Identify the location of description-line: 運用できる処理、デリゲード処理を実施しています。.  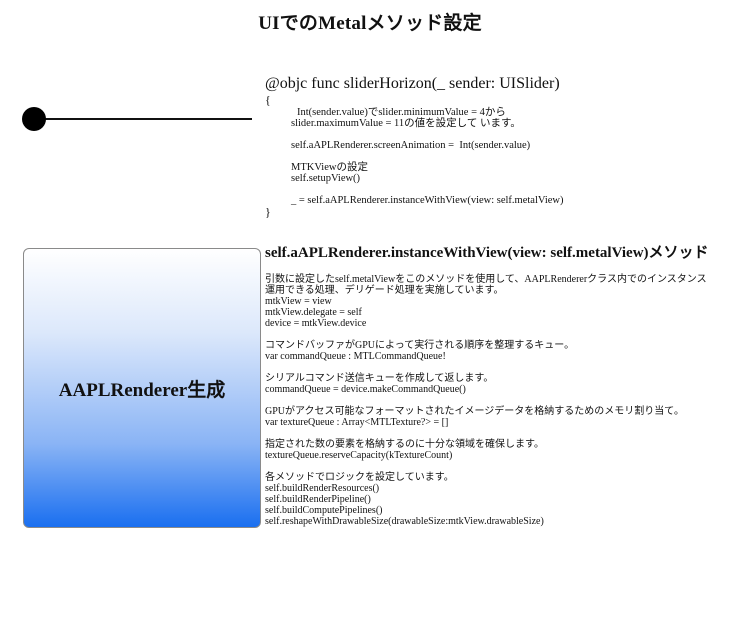
(384, 290).